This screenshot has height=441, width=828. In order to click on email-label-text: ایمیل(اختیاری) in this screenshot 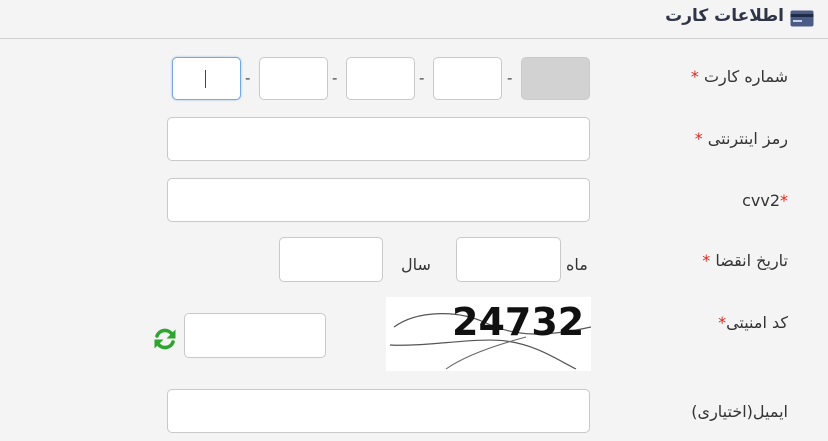, I will do `click(739, 411)`.